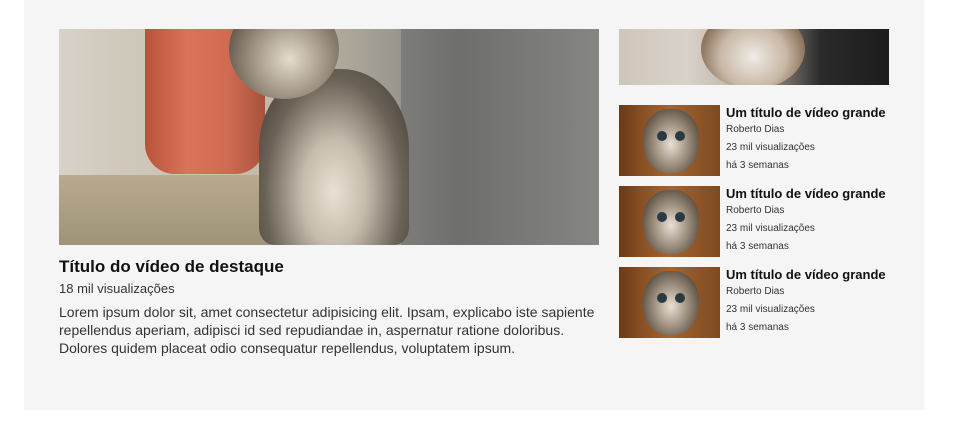  I want to click on featured-video-views: 18 mil visualizações, so click(117, 288).